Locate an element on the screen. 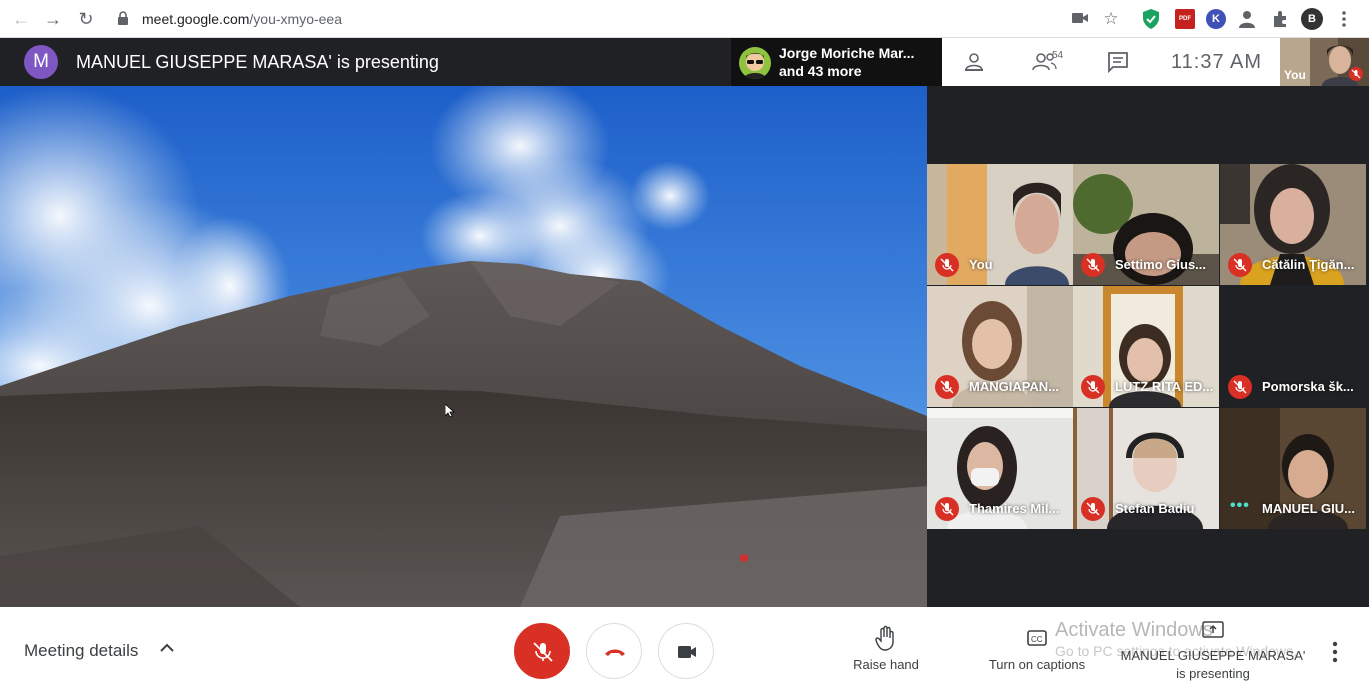 The height and width of the screenshot is (686, 1369). hang-up-icon is located at coordinates (615, 652).